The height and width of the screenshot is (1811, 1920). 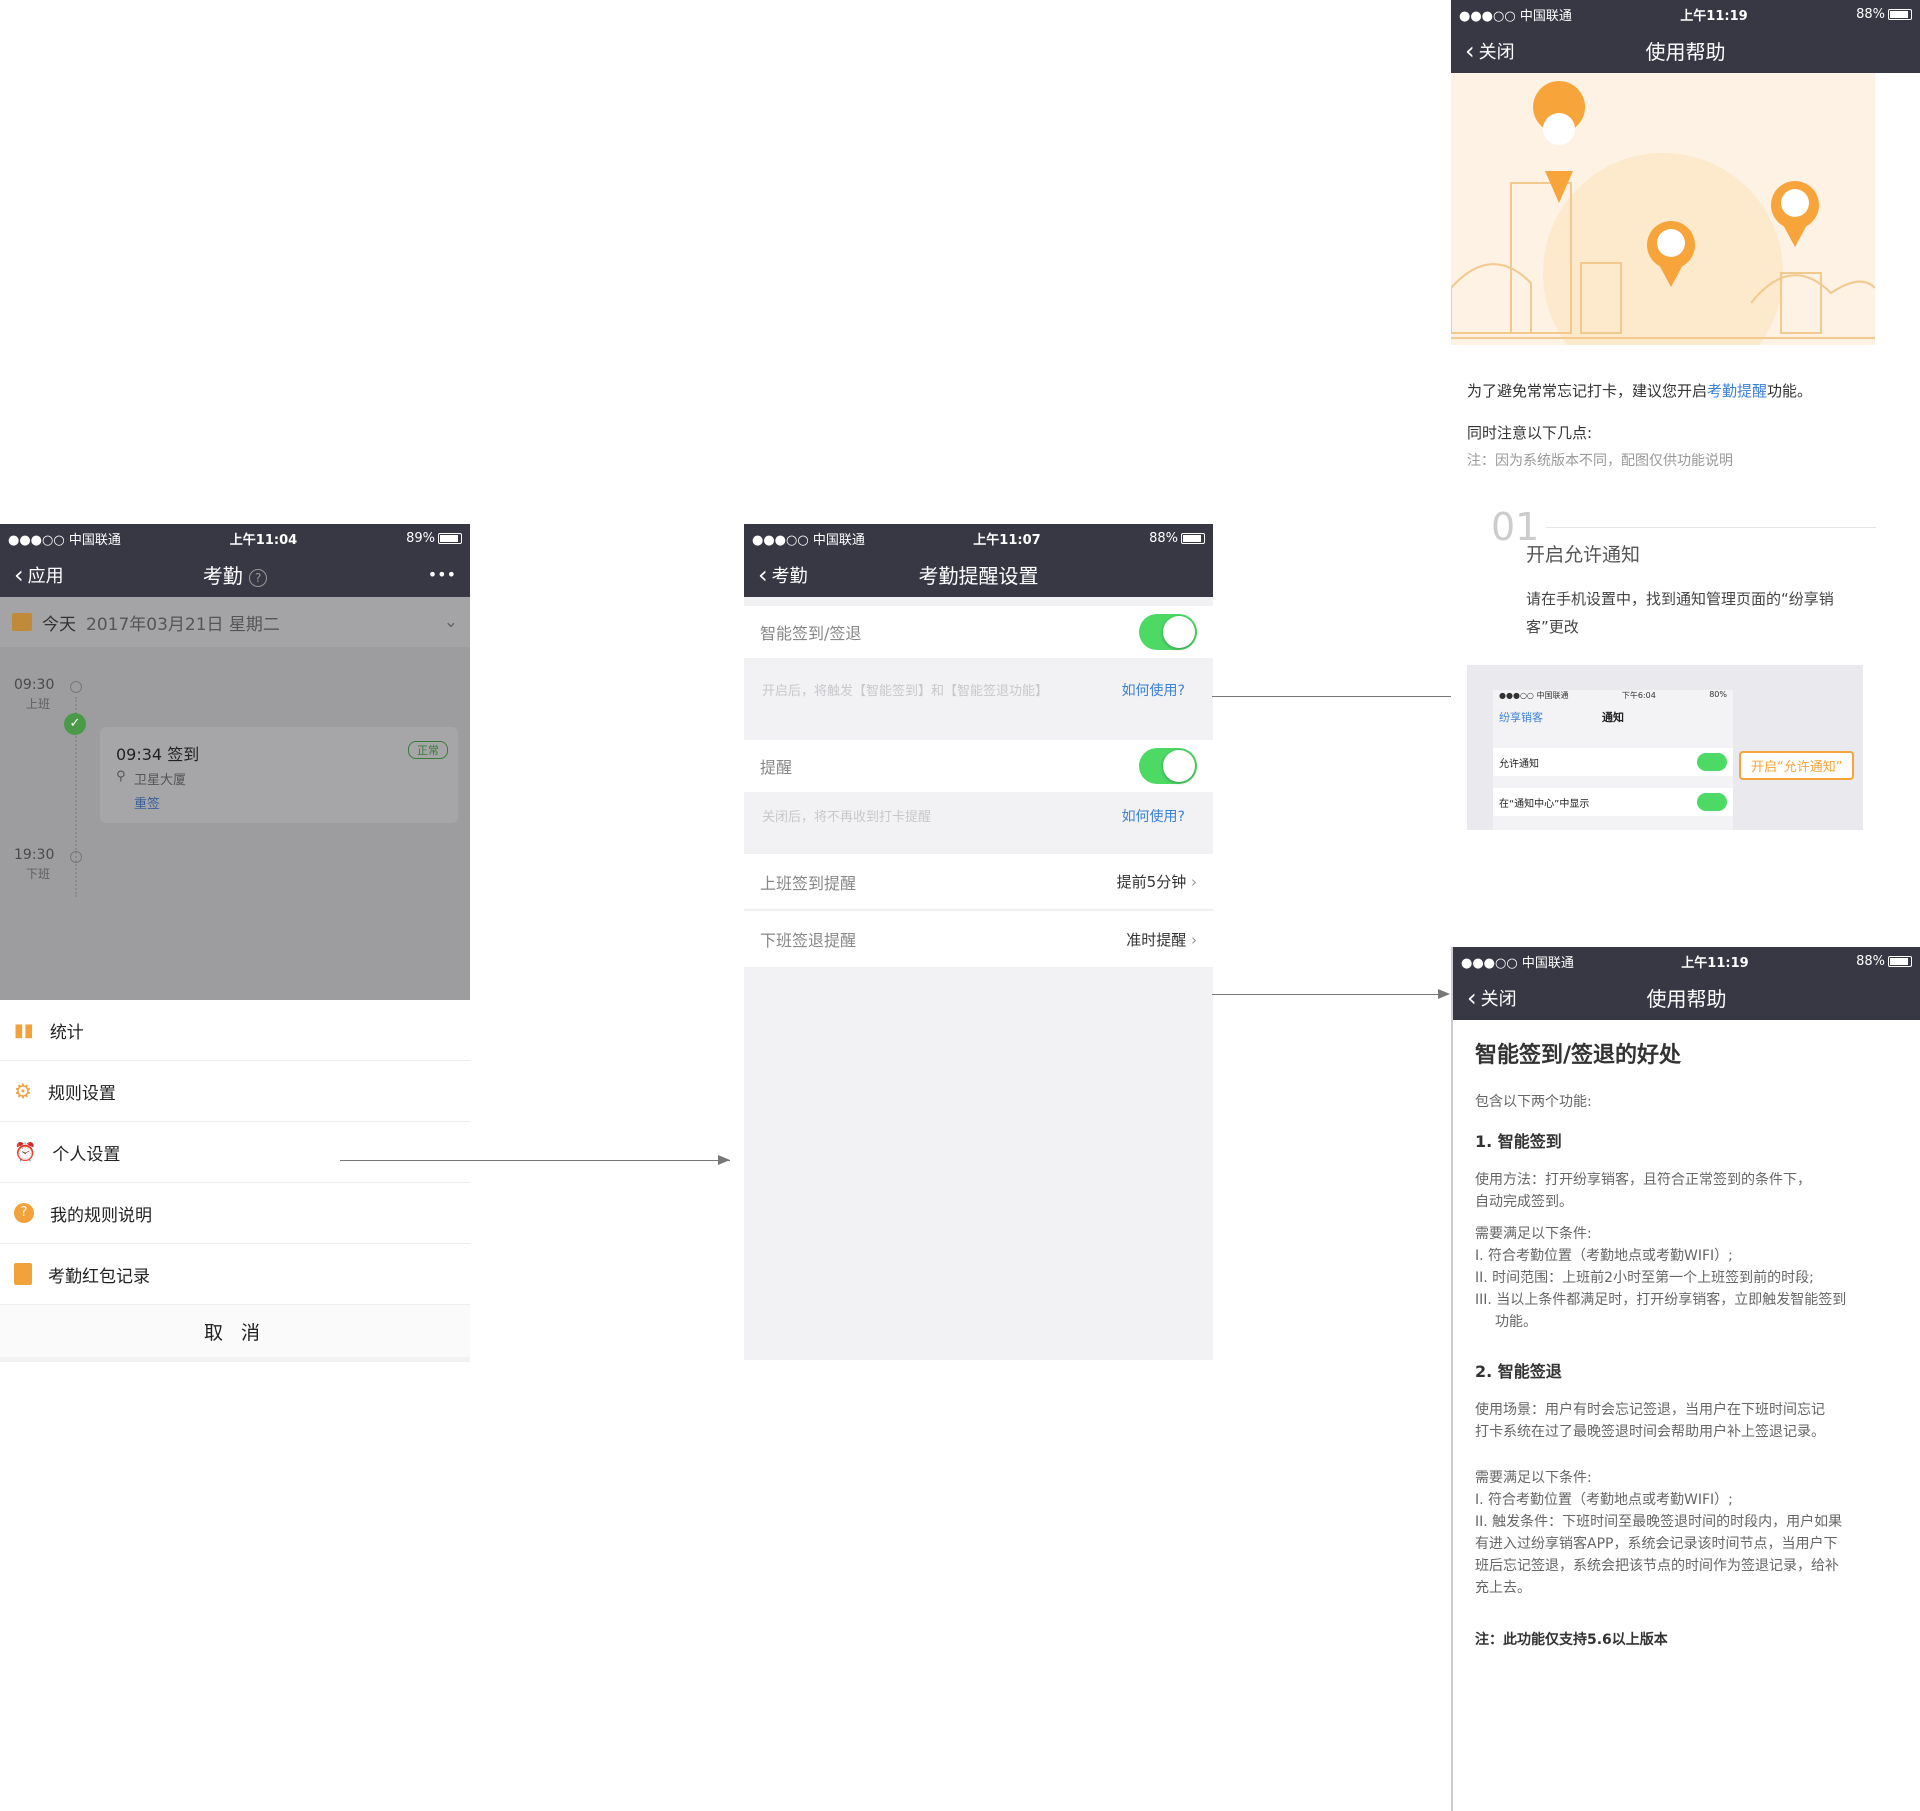 I want to click on section2-usage-line: 使用场景：用户有时会忘记签退，当用户在下班时间忘记, so click(x=1650, y=1410).